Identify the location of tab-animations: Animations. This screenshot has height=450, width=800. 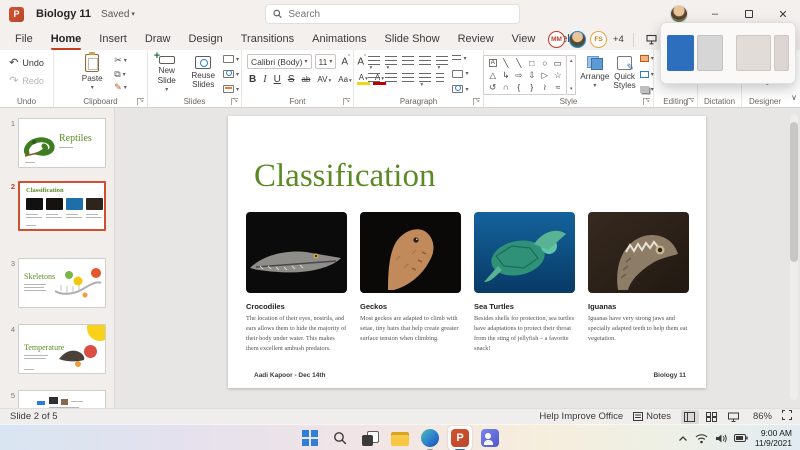
(339, 39).